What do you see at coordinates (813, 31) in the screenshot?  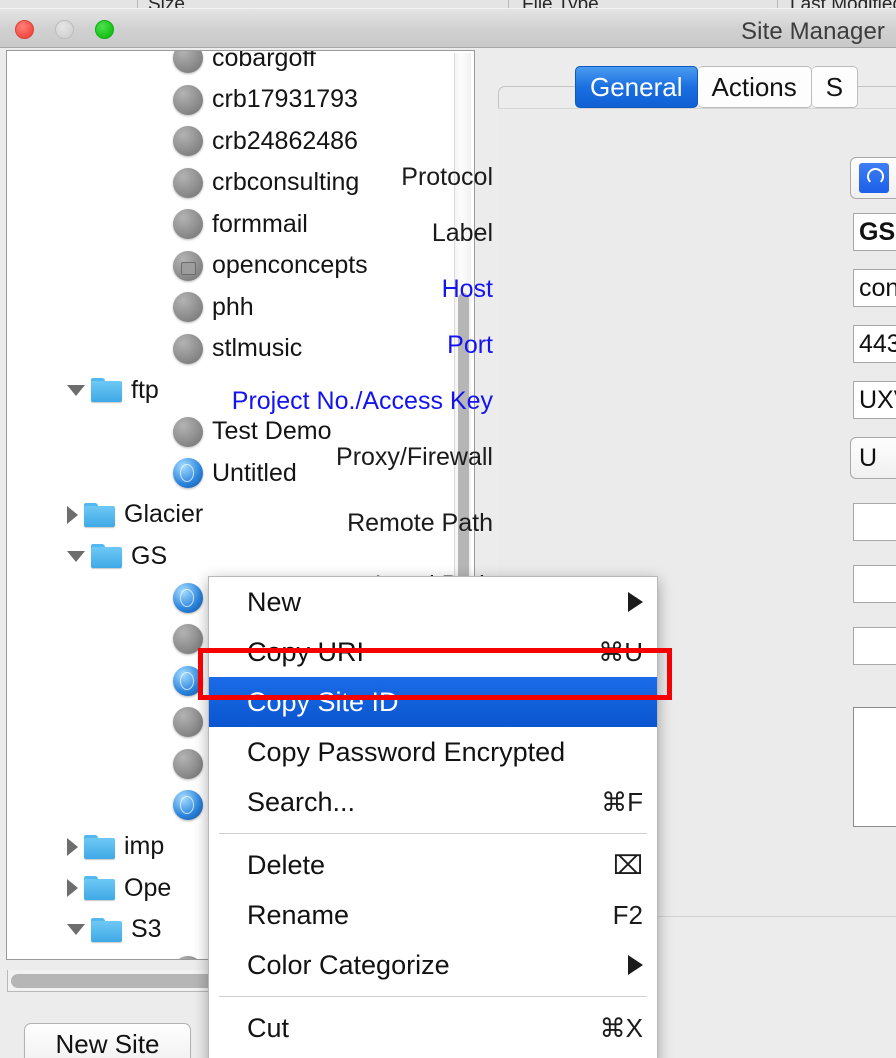 I see `window-title: Site Manager` at bounding box center [813, 31].